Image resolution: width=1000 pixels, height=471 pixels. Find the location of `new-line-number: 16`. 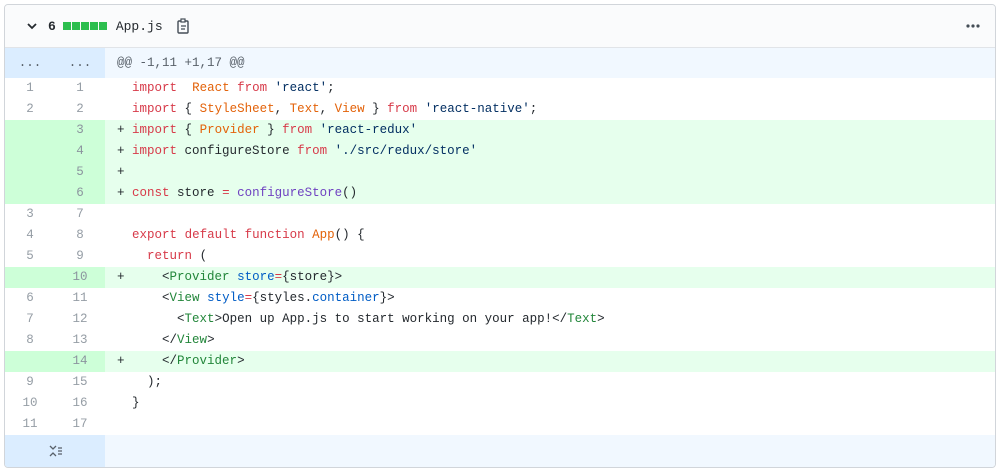

new-line-number: 16 is located at coordinates (80, 403).